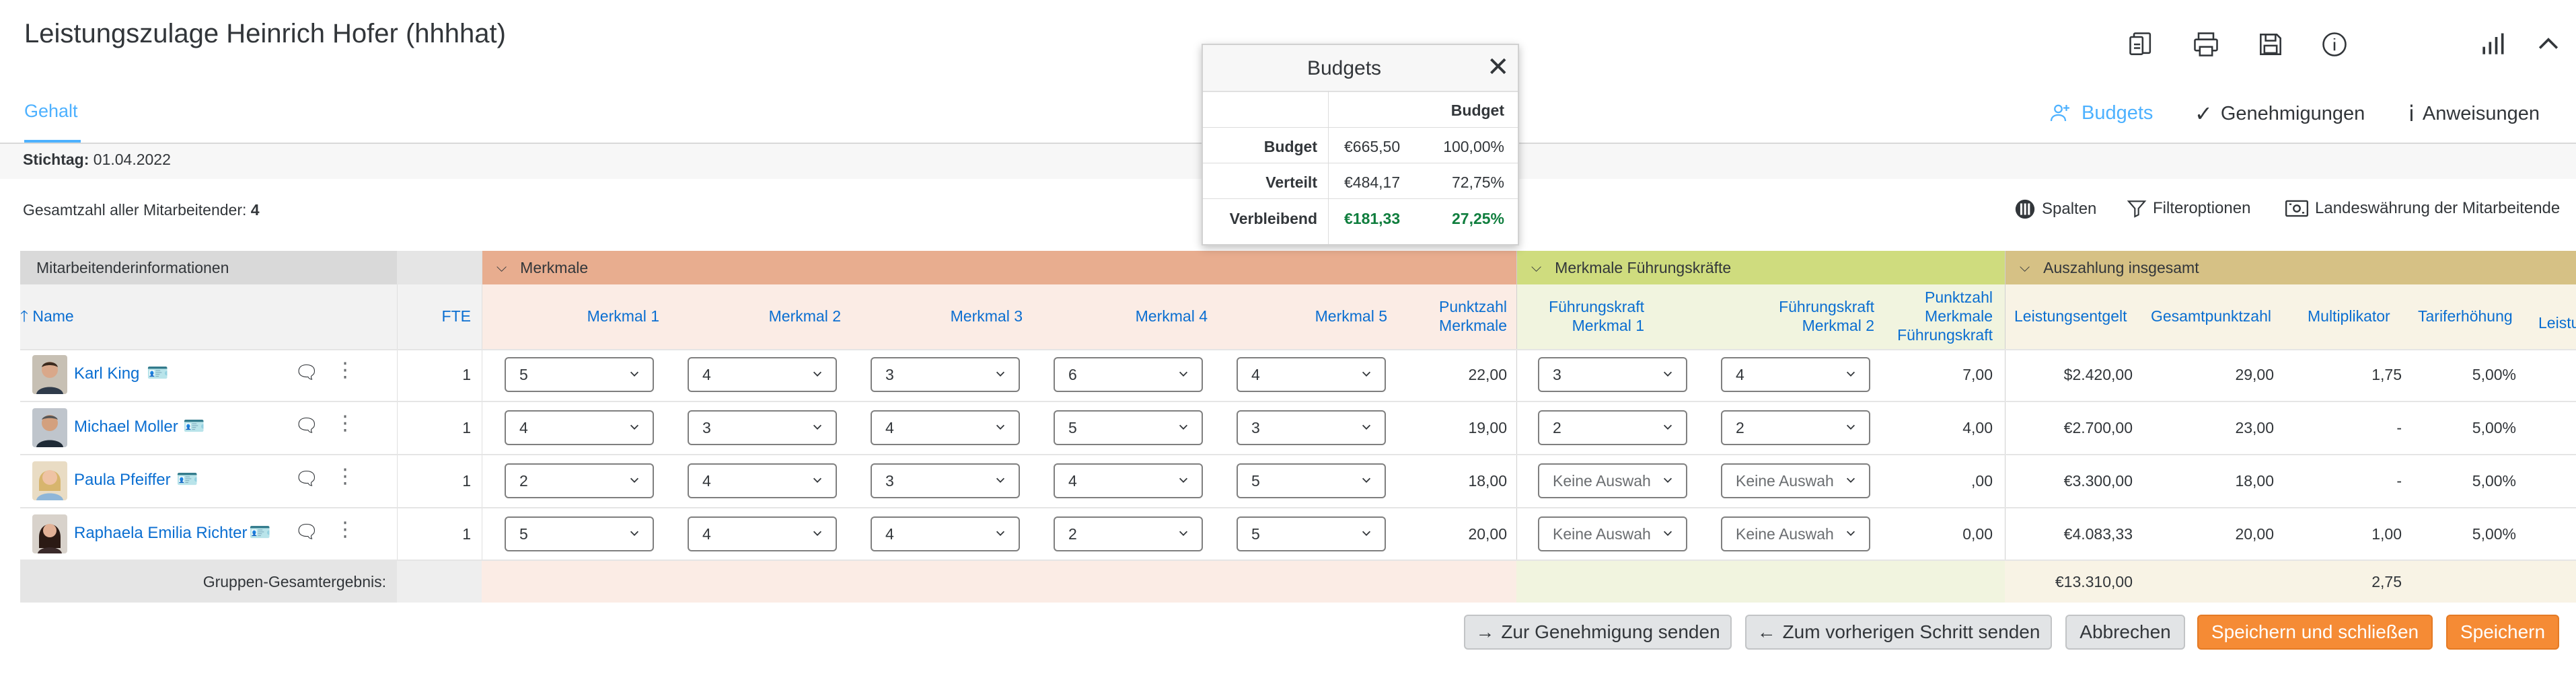 This screenshot has width=2576, height=694. I want to click on filter-button: Filteroptionen, so click(2188, 208).